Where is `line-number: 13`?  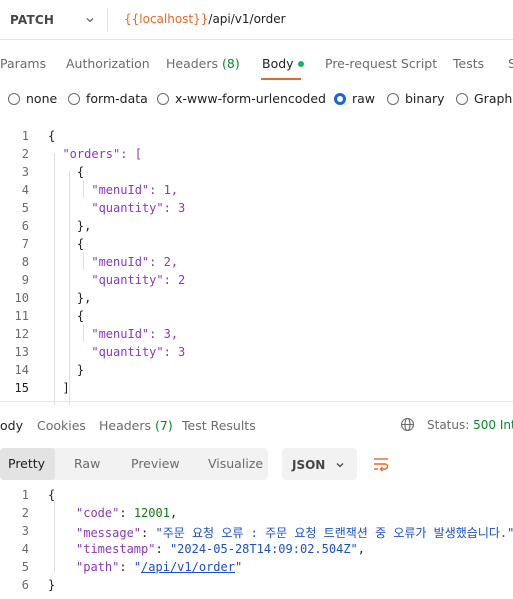 line-number: 13 is located at coordinates (21, 352).